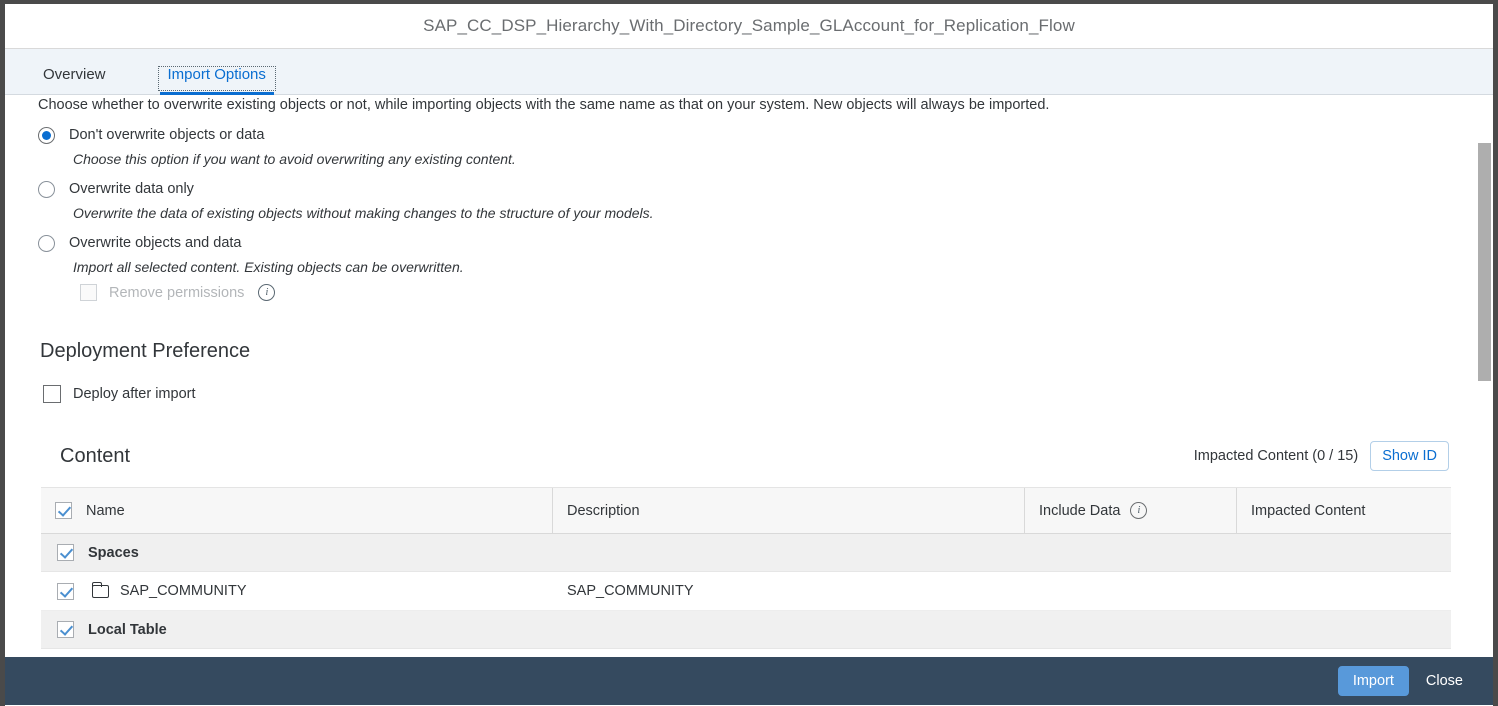 This screenshot has height=706, width=1498. I want to click on radio-overwrite-data-only-icon, so click(46, 189).